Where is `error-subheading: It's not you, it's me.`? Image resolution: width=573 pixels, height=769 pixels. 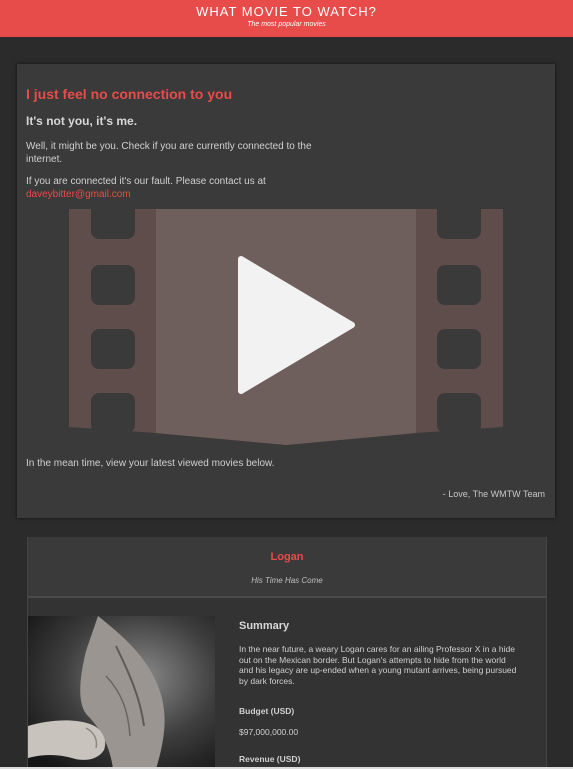
error-subheading: It's not you, it's me. is located at coordinates (82, 121).